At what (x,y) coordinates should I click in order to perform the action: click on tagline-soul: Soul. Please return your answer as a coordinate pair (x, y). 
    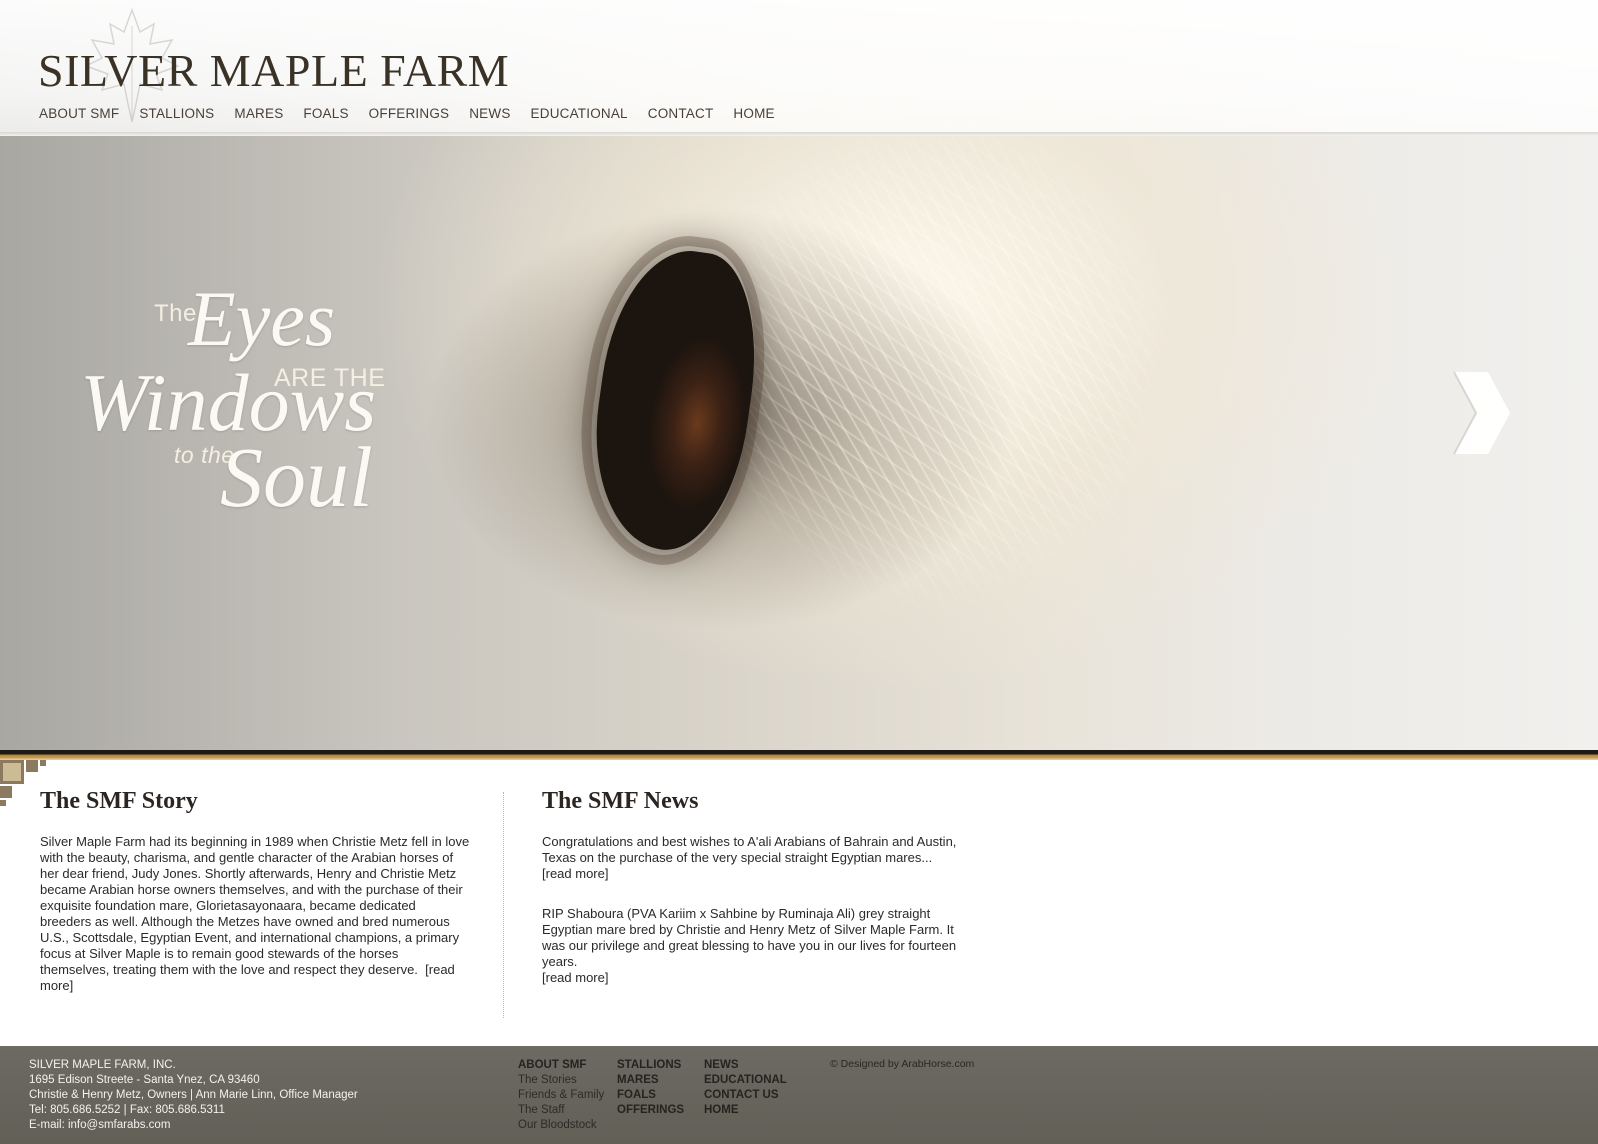
    Looking at the image, I should click on (296, 477).